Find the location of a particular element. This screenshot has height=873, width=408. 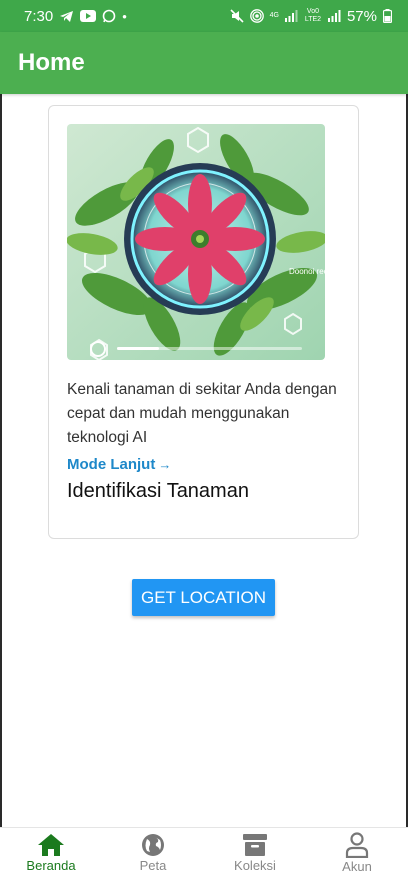

nav-item-koleksi: Koleksi is located at coordinates (255, 850).